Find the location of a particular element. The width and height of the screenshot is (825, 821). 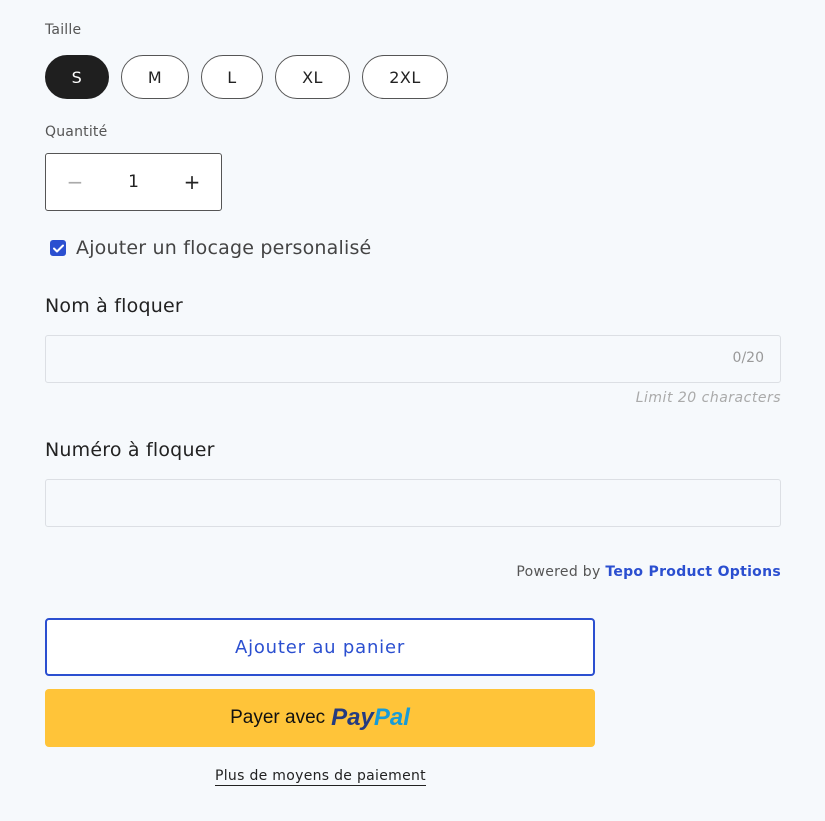

name-char-counter: 0/20 is located at coordinates (748, 358).